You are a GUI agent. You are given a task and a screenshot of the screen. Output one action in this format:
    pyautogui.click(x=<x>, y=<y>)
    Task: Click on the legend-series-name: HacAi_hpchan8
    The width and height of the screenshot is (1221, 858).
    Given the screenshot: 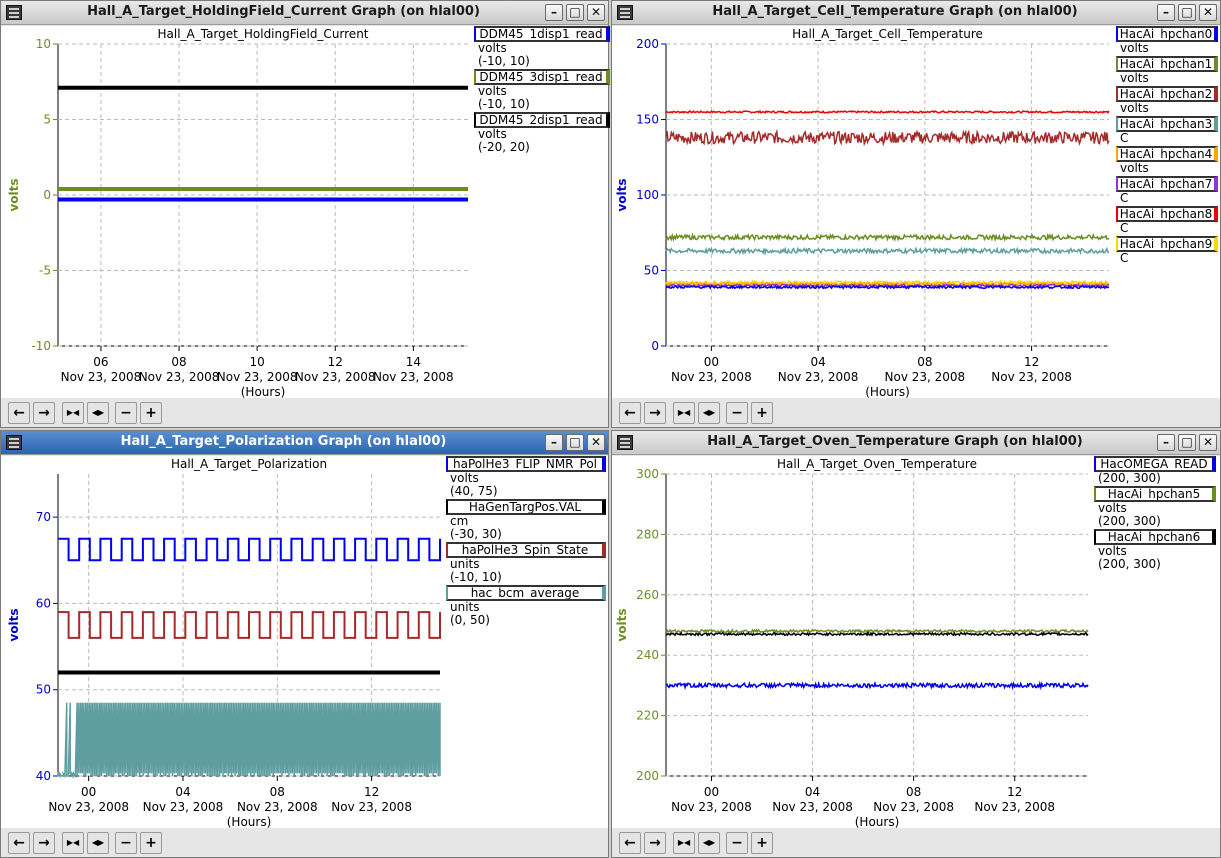 What is the action you would take?
    pyautogui.click(x=1167, y=214)
    